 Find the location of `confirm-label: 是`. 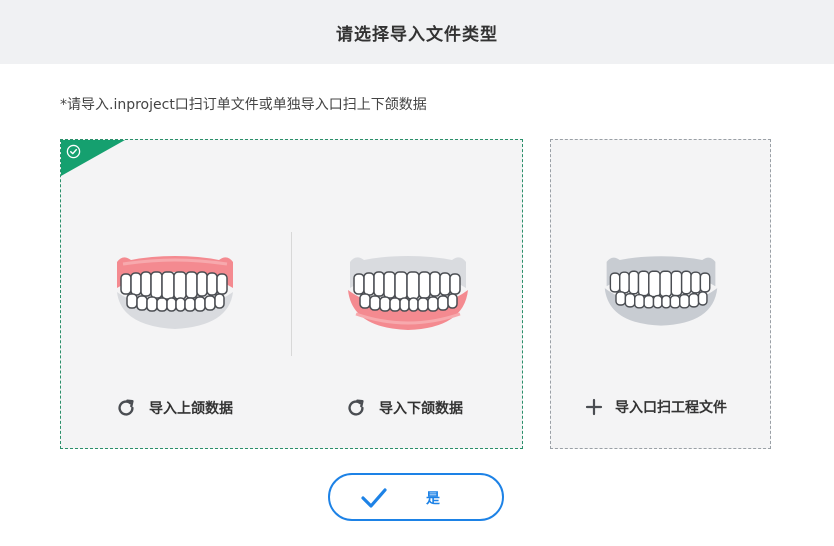

confirm-label: 是 is located at coordinates (433, 499).